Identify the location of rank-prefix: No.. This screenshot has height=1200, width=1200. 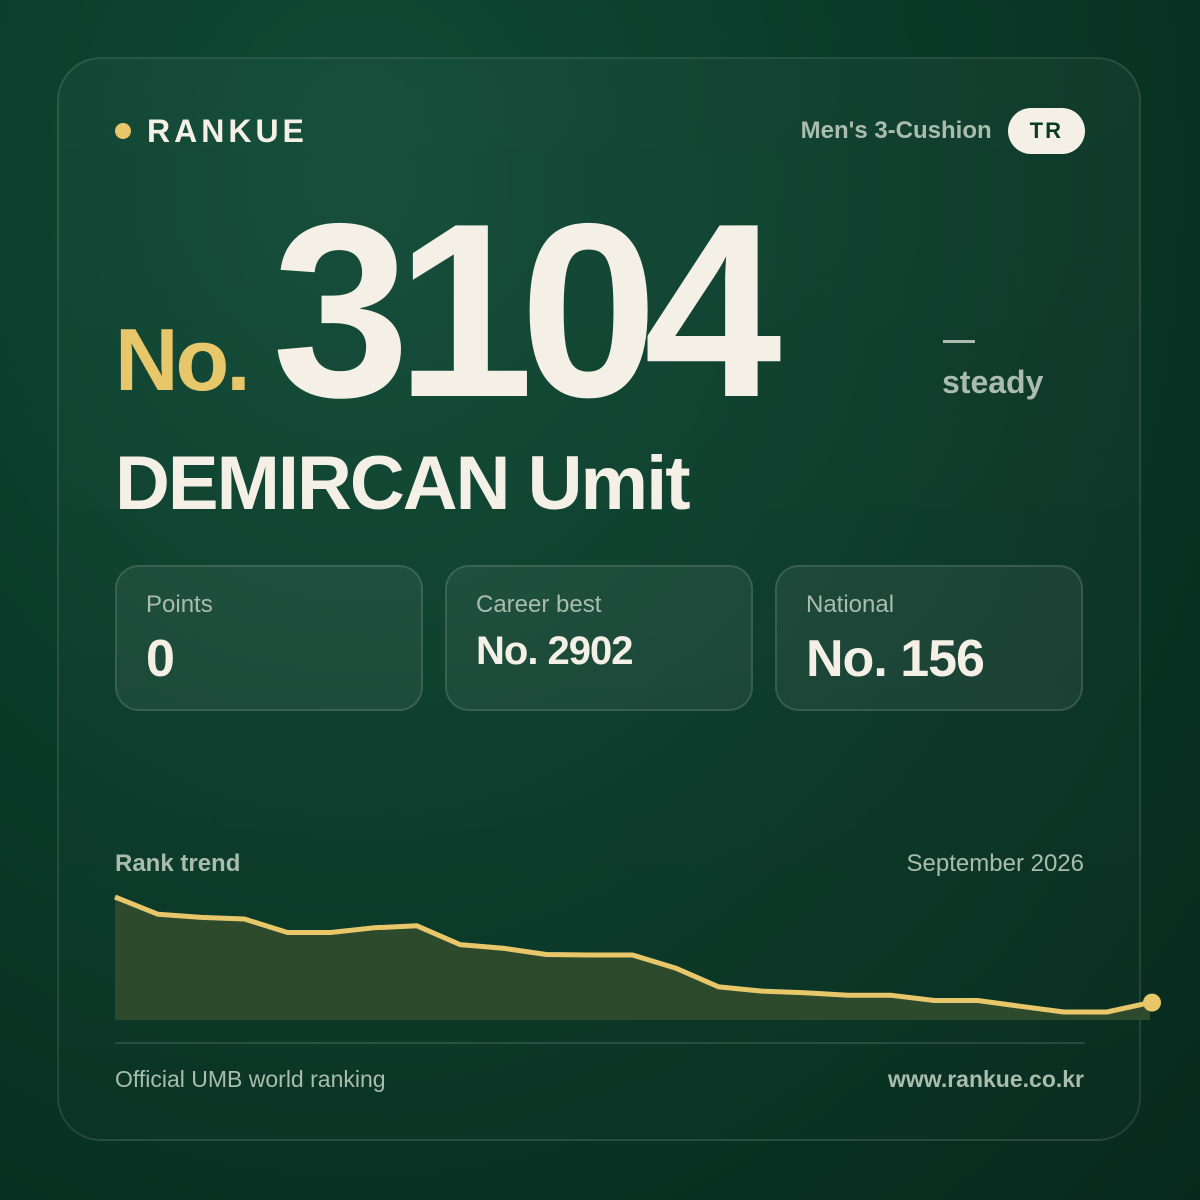
(183, 359).